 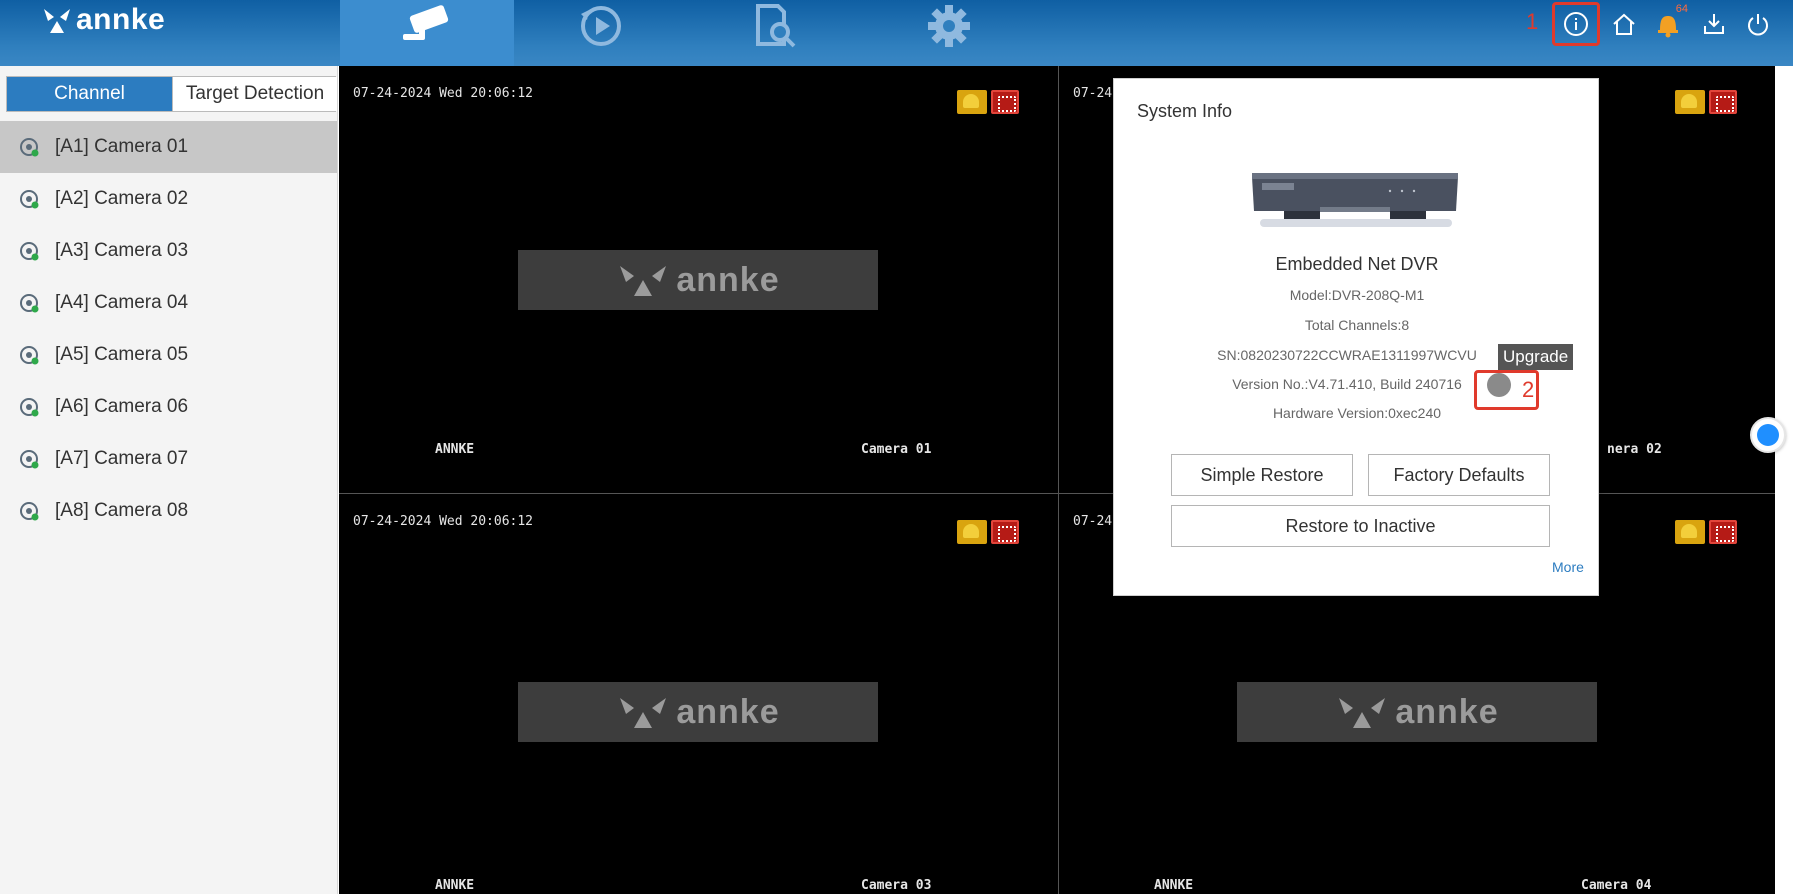 I want to click on info-icon, so click(x=1576, y=24).